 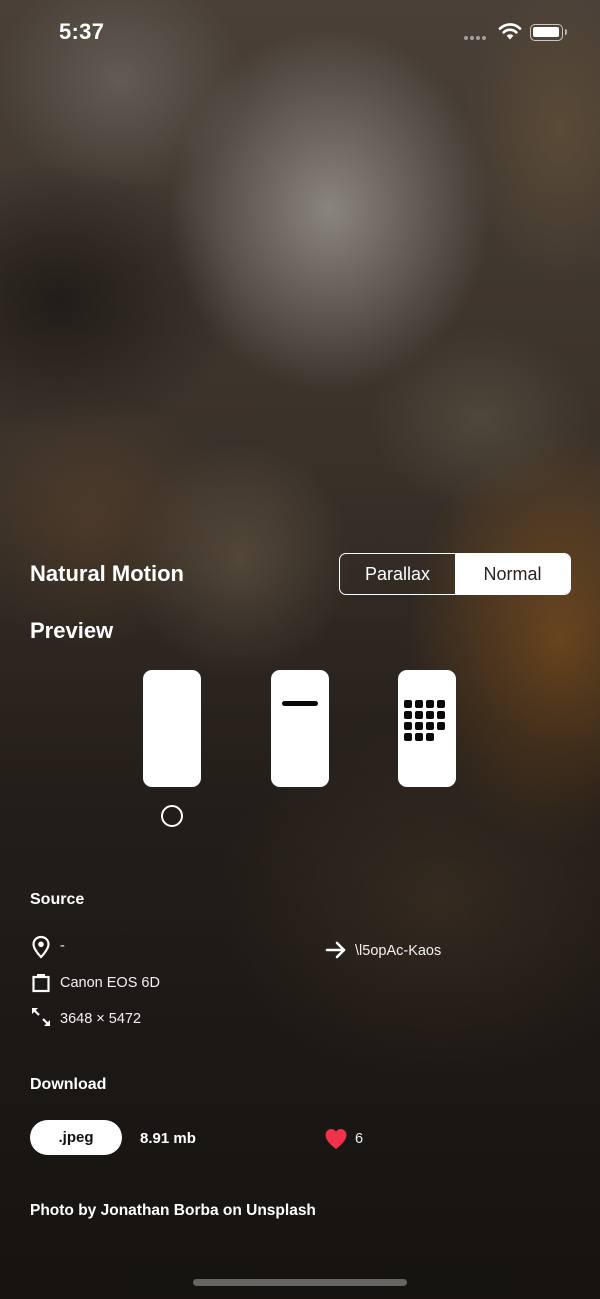 I want to click on phone-blank-icon, so click(x=172, y=728).